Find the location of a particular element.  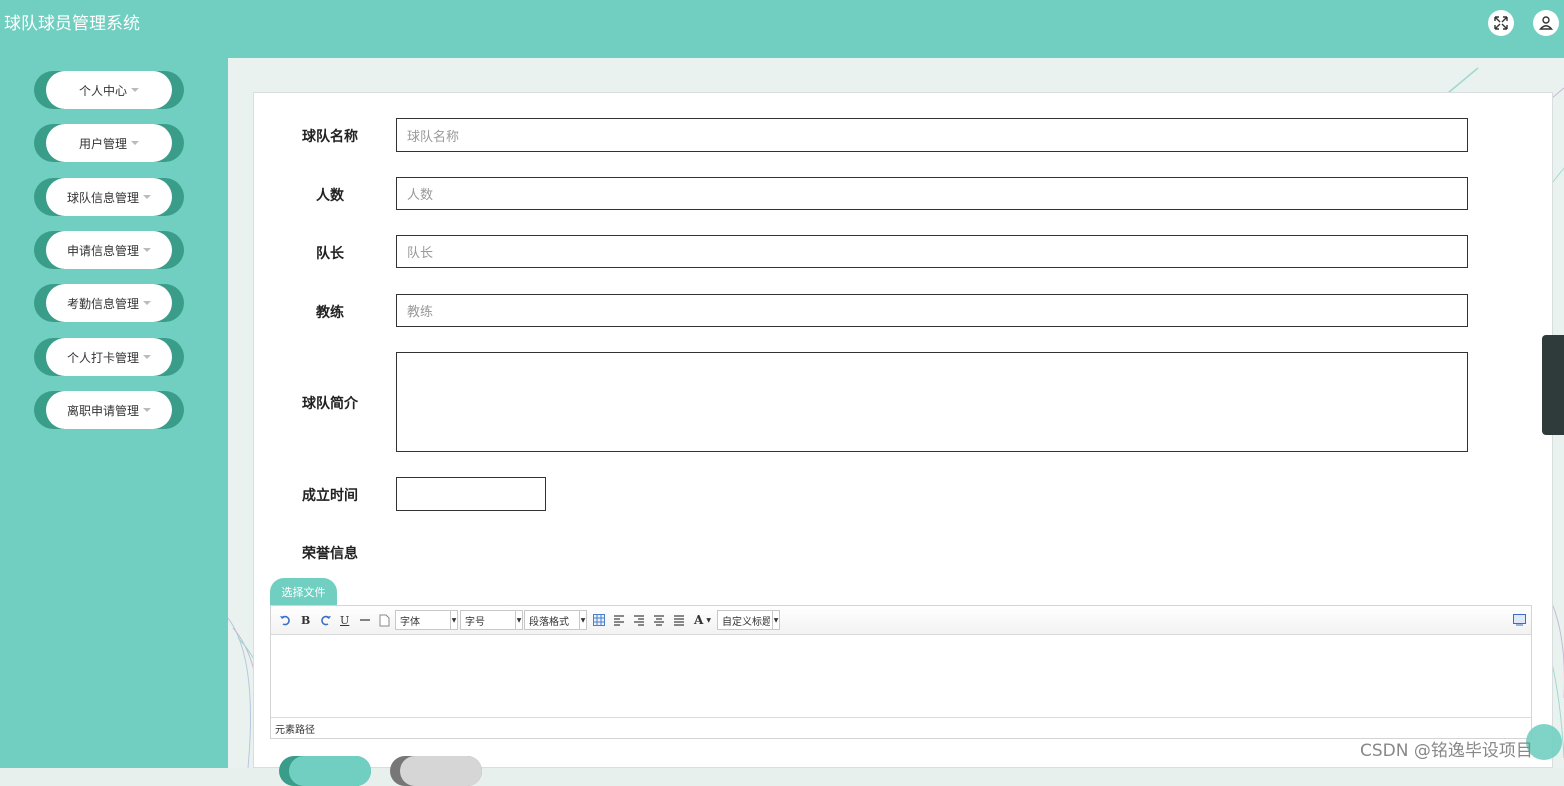

paragraph-format-value: 段落格式 is located at coordinates (549, 622).